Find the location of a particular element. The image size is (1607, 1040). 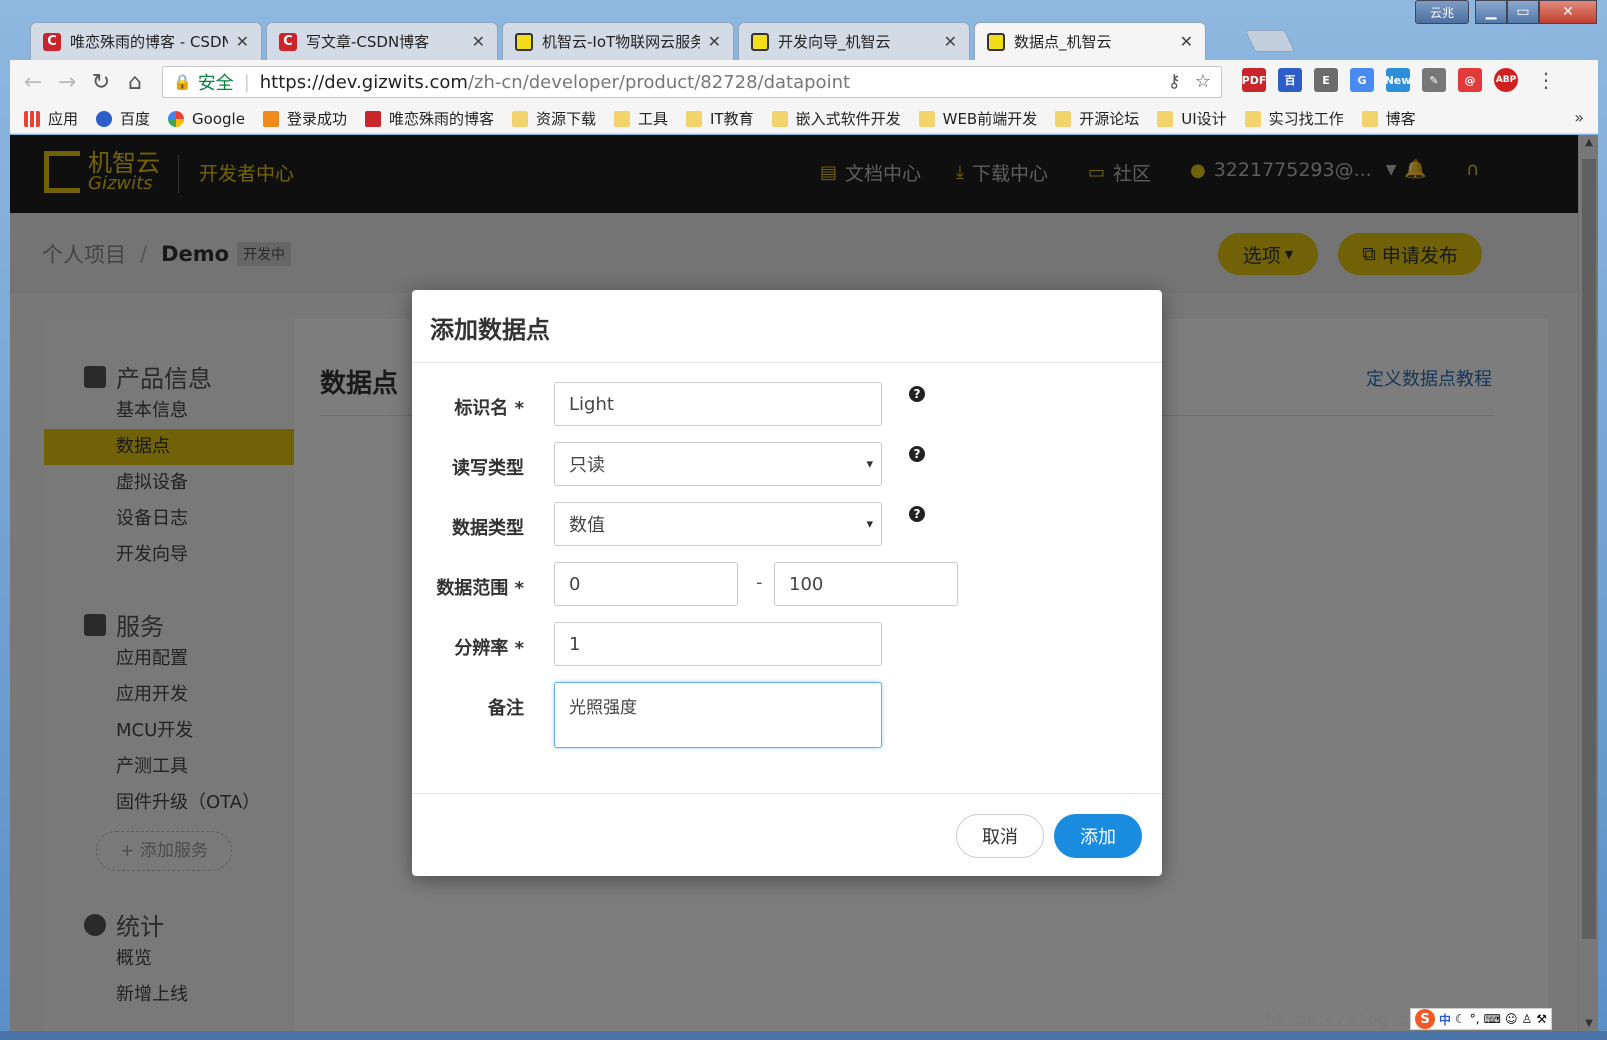

bookmark-folder: IT教育 is located at coordinates (720, 118).